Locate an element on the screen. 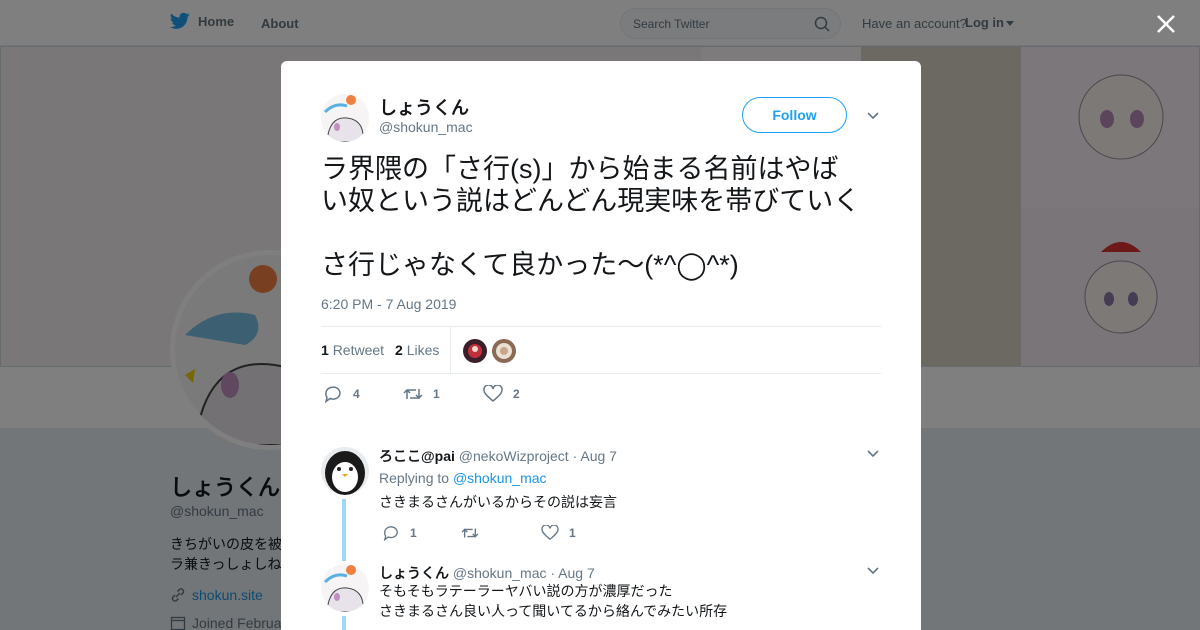 Image resolution: width=1200 pixels, height=630 pixels. author-name: しょうくん is located at coordinates (424, 107).